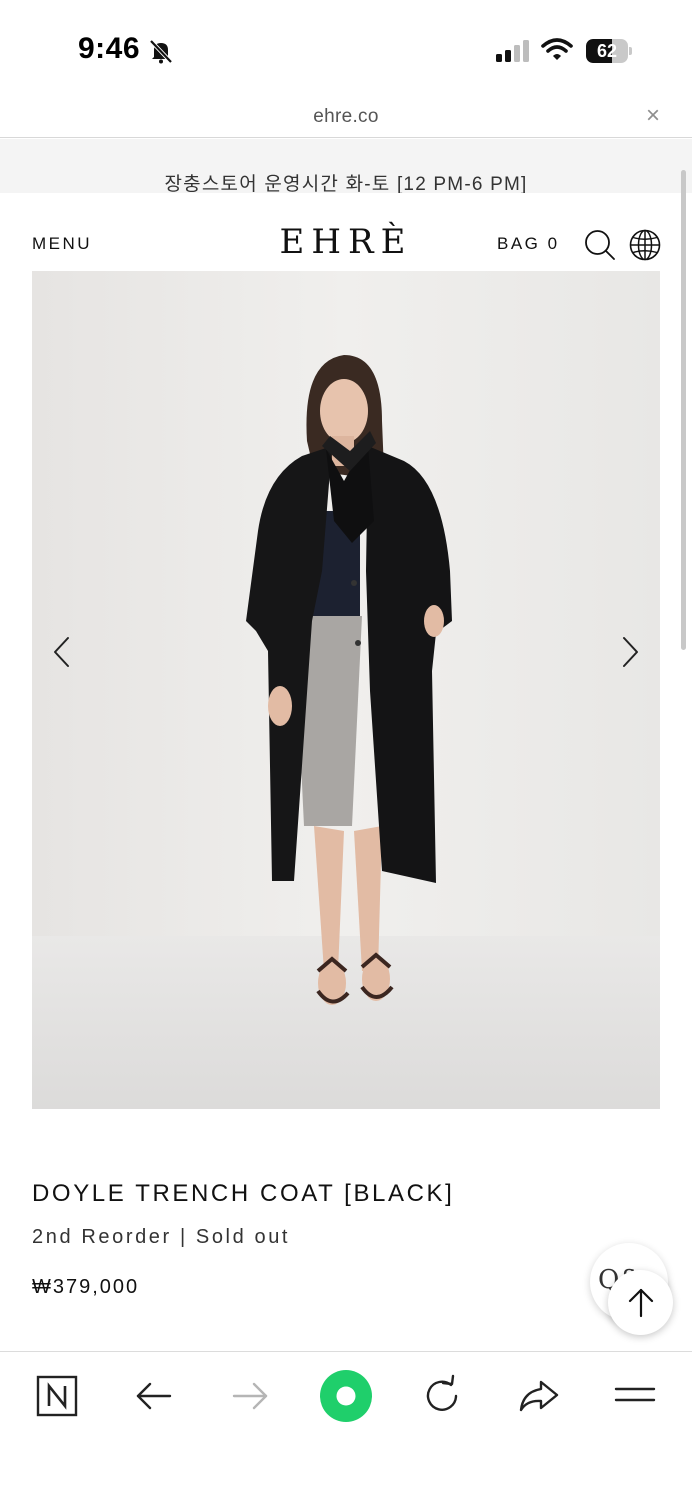 The width and height of the screenshot is (692, 1500). What do you see at coordinates (346, 184) in the screenshot?
I see `announcement-text: 장충스토어 운영시간 화-토 [12 PM-6 PM]` at bounding box center [346, 184].